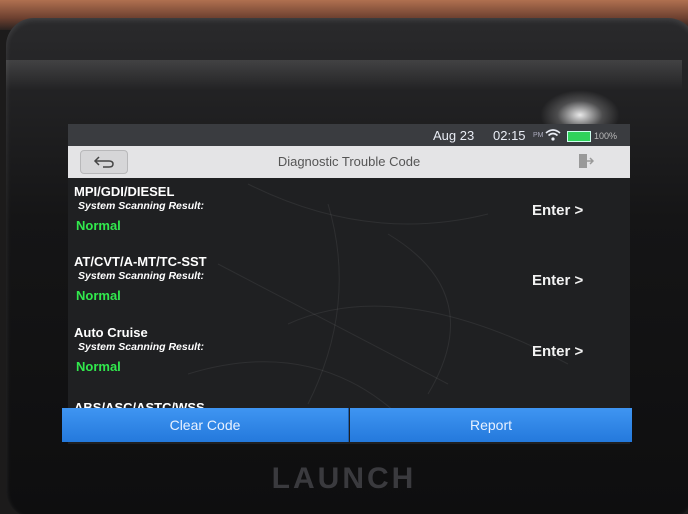 The width and height of the screenshot is (688, 514). What do you see at coordinates (579, 136) in the screenshot?
I see `battery-icon` at bounding box center [579, 136].